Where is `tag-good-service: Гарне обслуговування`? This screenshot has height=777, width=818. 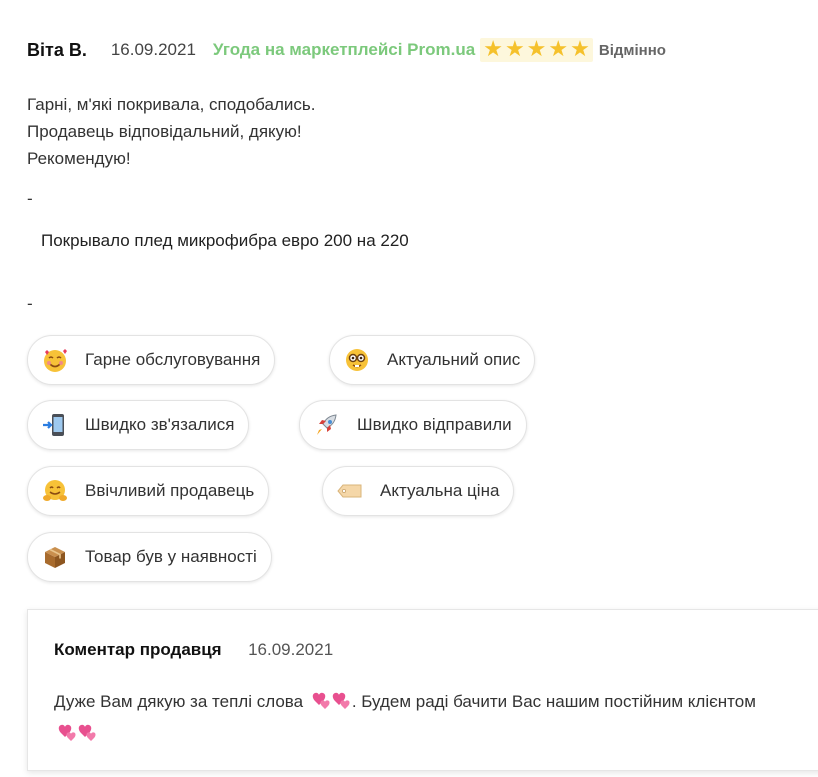
tag-good-service: Гарне обслуговування is located at coordinates (151, 360).